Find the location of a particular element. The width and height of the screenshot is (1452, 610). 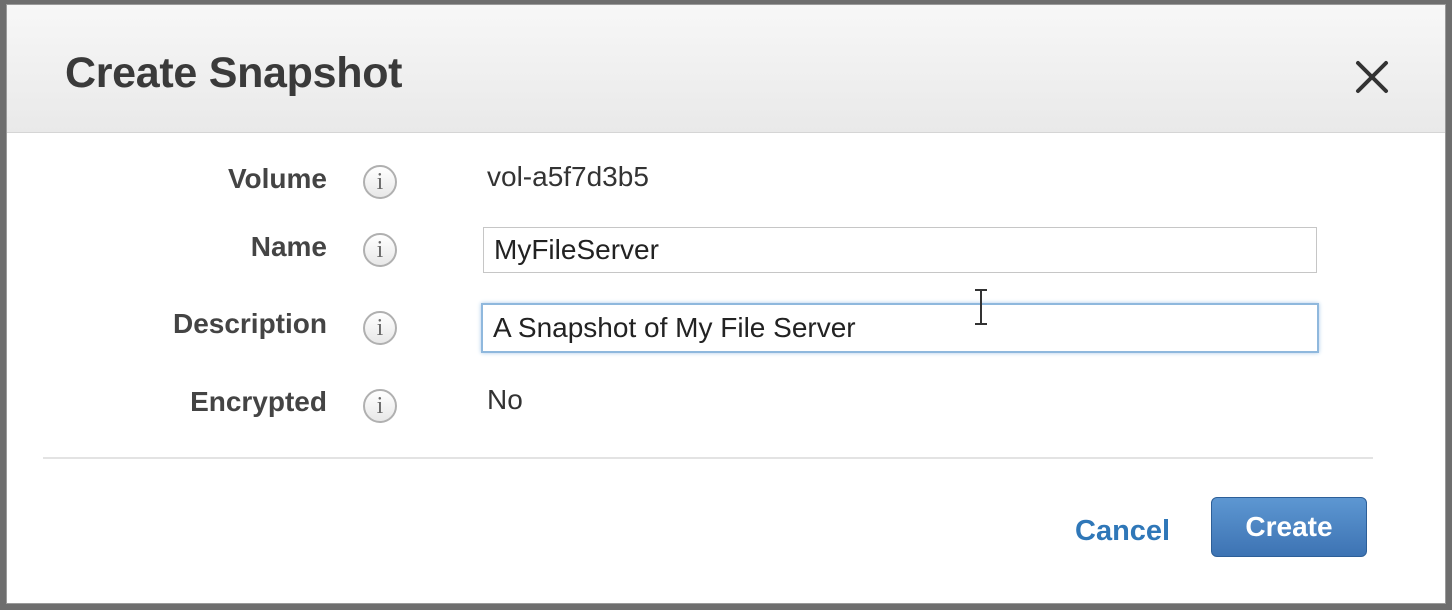

close-button is located at coordinates (1373, 78).